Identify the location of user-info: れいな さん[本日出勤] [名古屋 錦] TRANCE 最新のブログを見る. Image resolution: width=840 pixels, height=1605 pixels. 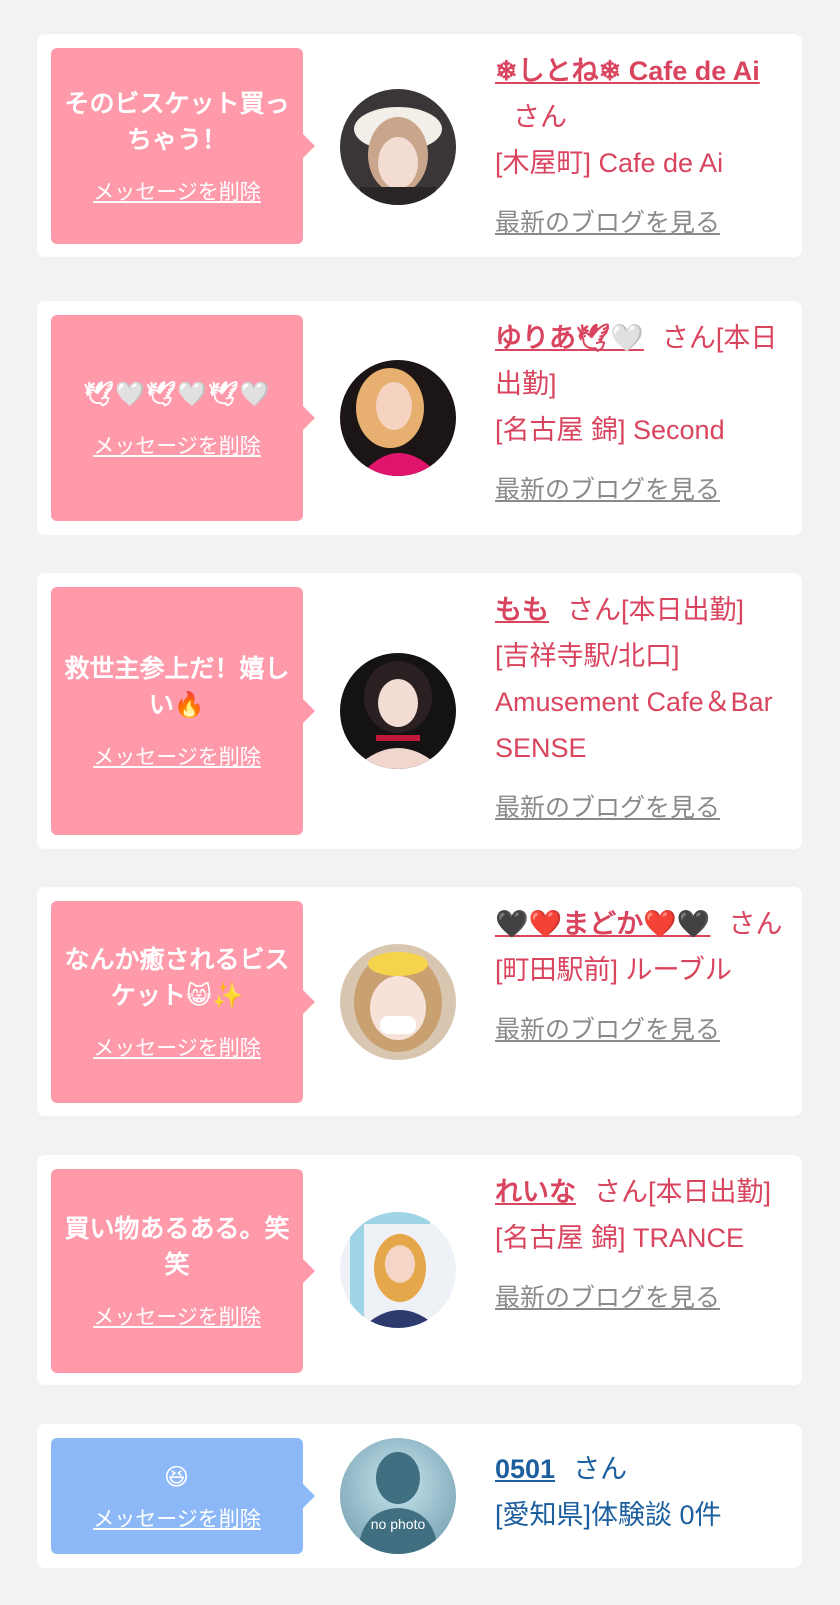
(640, 1245).